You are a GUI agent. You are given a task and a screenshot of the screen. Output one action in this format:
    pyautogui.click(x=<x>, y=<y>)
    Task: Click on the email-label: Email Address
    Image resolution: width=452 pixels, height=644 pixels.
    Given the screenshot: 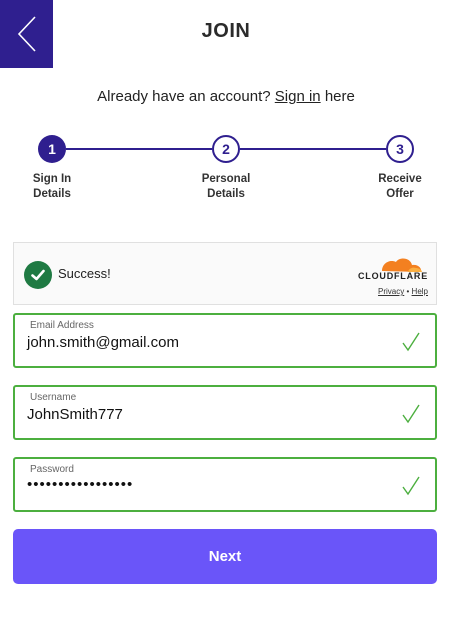 What is the action you would take?
    pyautogui.click(x=62, y=325)
    